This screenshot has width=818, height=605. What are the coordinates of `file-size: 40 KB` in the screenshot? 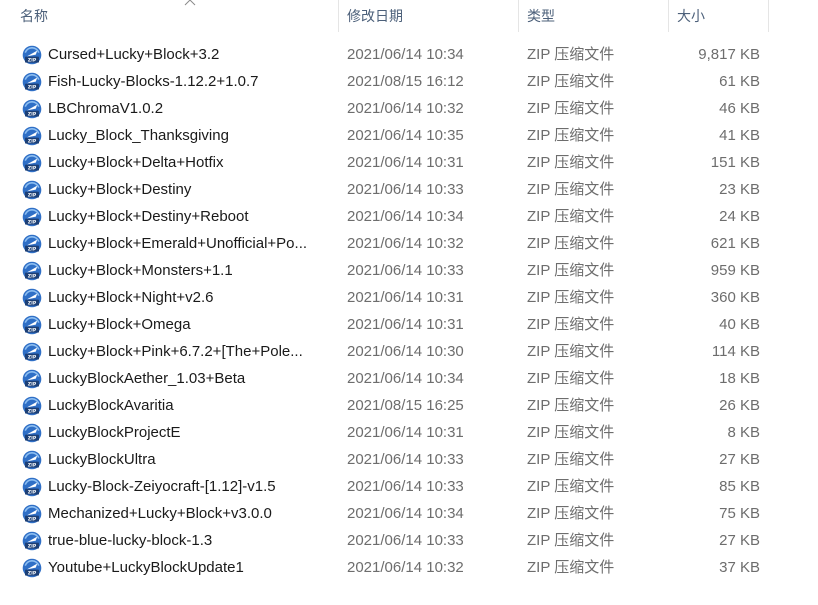 It's located at (739, 324).